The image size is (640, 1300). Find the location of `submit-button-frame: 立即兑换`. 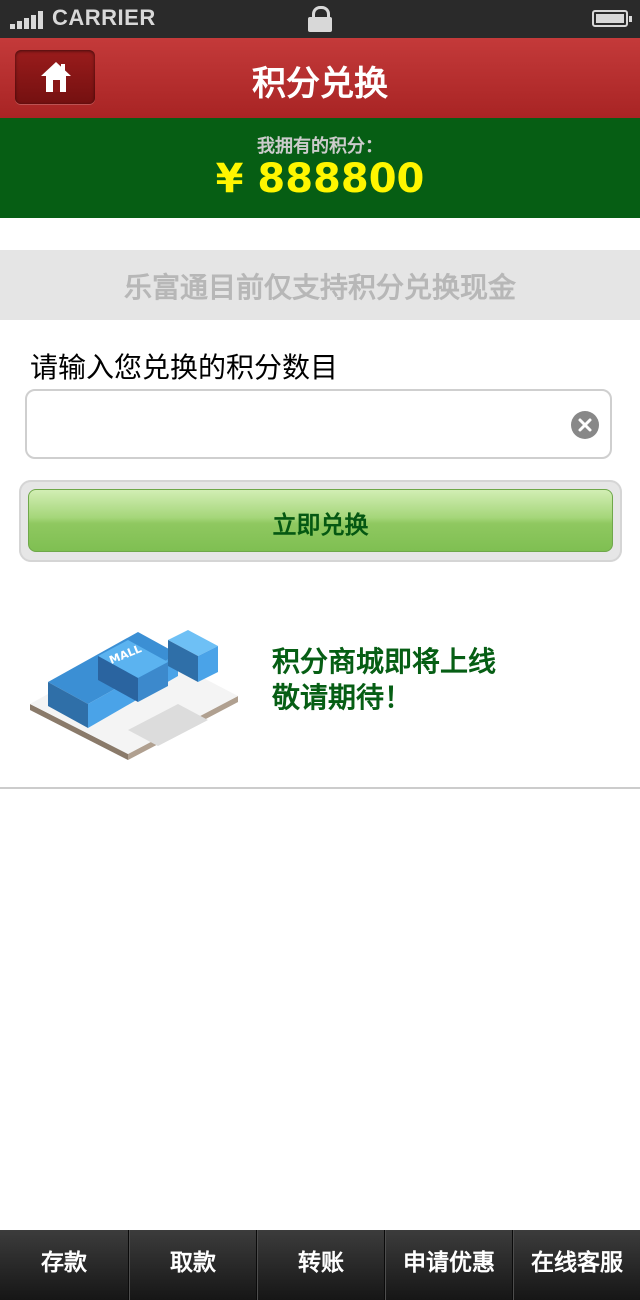

submit-button-frame: 立即兑换 is located at coordinates (320, 521).